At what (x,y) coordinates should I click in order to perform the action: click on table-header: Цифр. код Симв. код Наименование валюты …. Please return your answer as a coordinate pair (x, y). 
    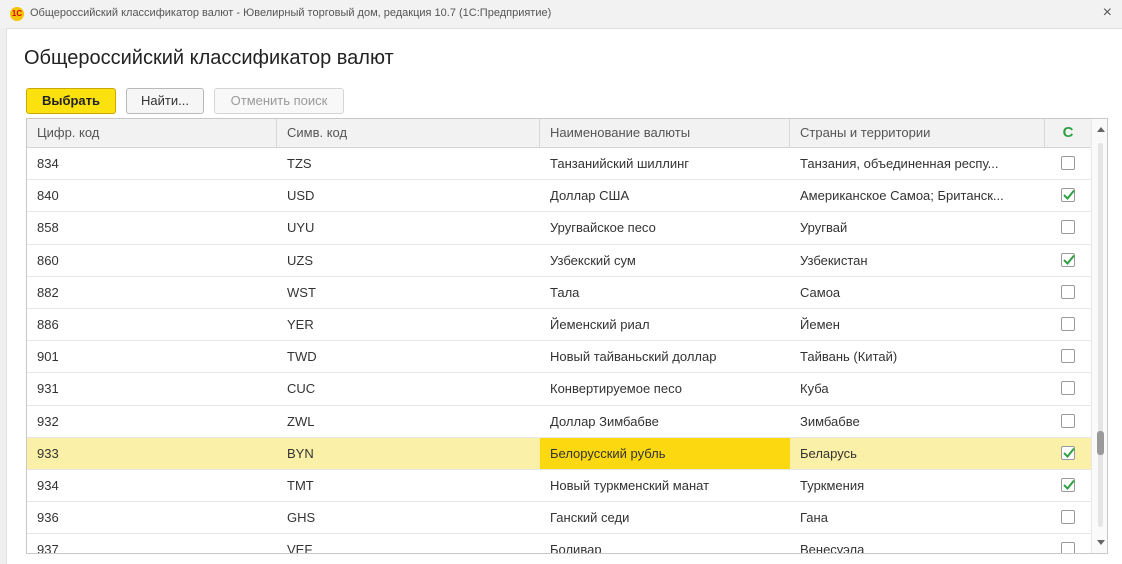
    Looking at the image, I should click on (559, 133).